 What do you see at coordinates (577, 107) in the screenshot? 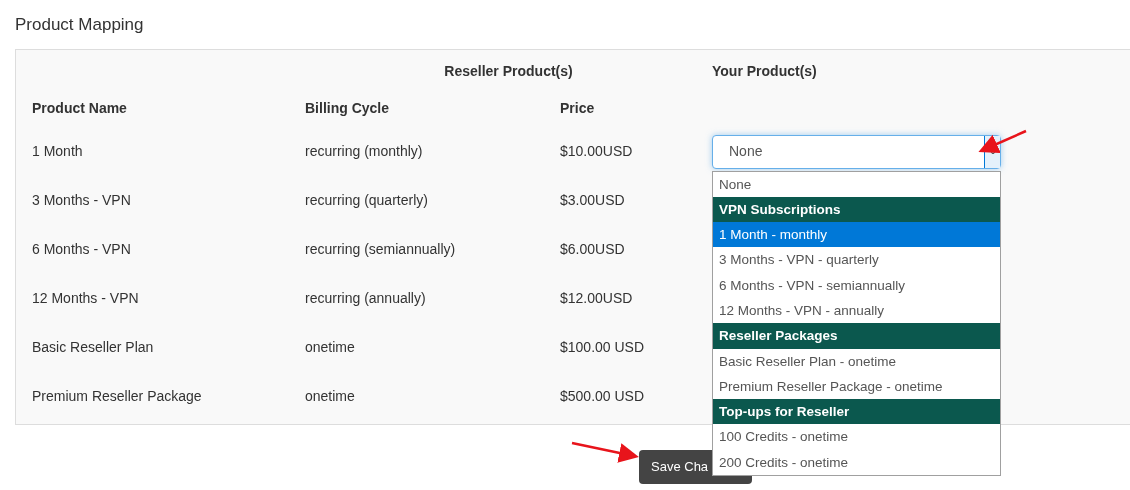
I see `column-header: Price` at bounding box center [577, 107].